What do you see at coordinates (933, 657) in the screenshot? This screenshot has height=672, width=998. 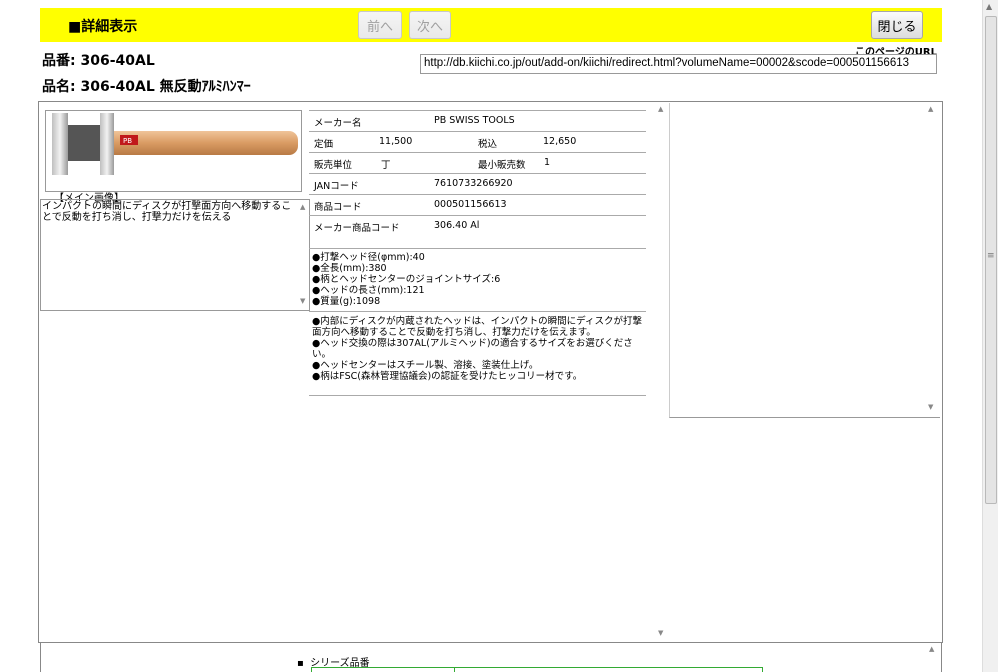 I see `series-scrollbar: ▲` at bounding box center [933, 657].